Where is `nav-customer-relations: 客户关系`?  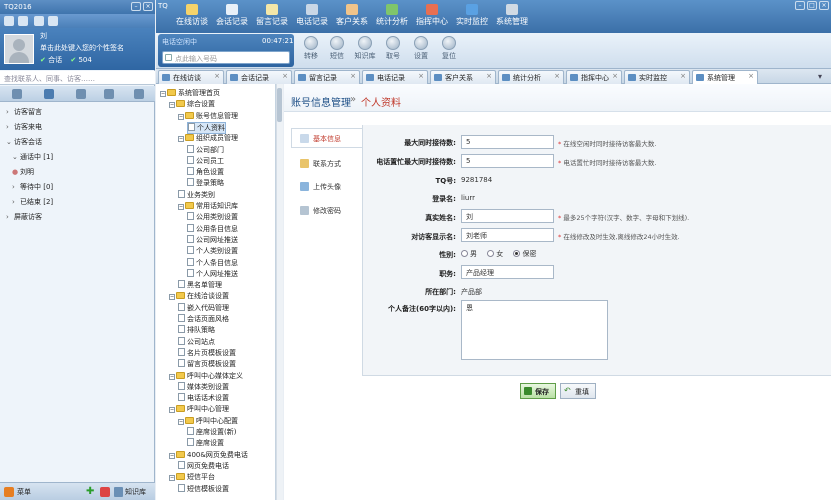
nav-customer-relations: 客户关系 is located at coordinates (352, 15).